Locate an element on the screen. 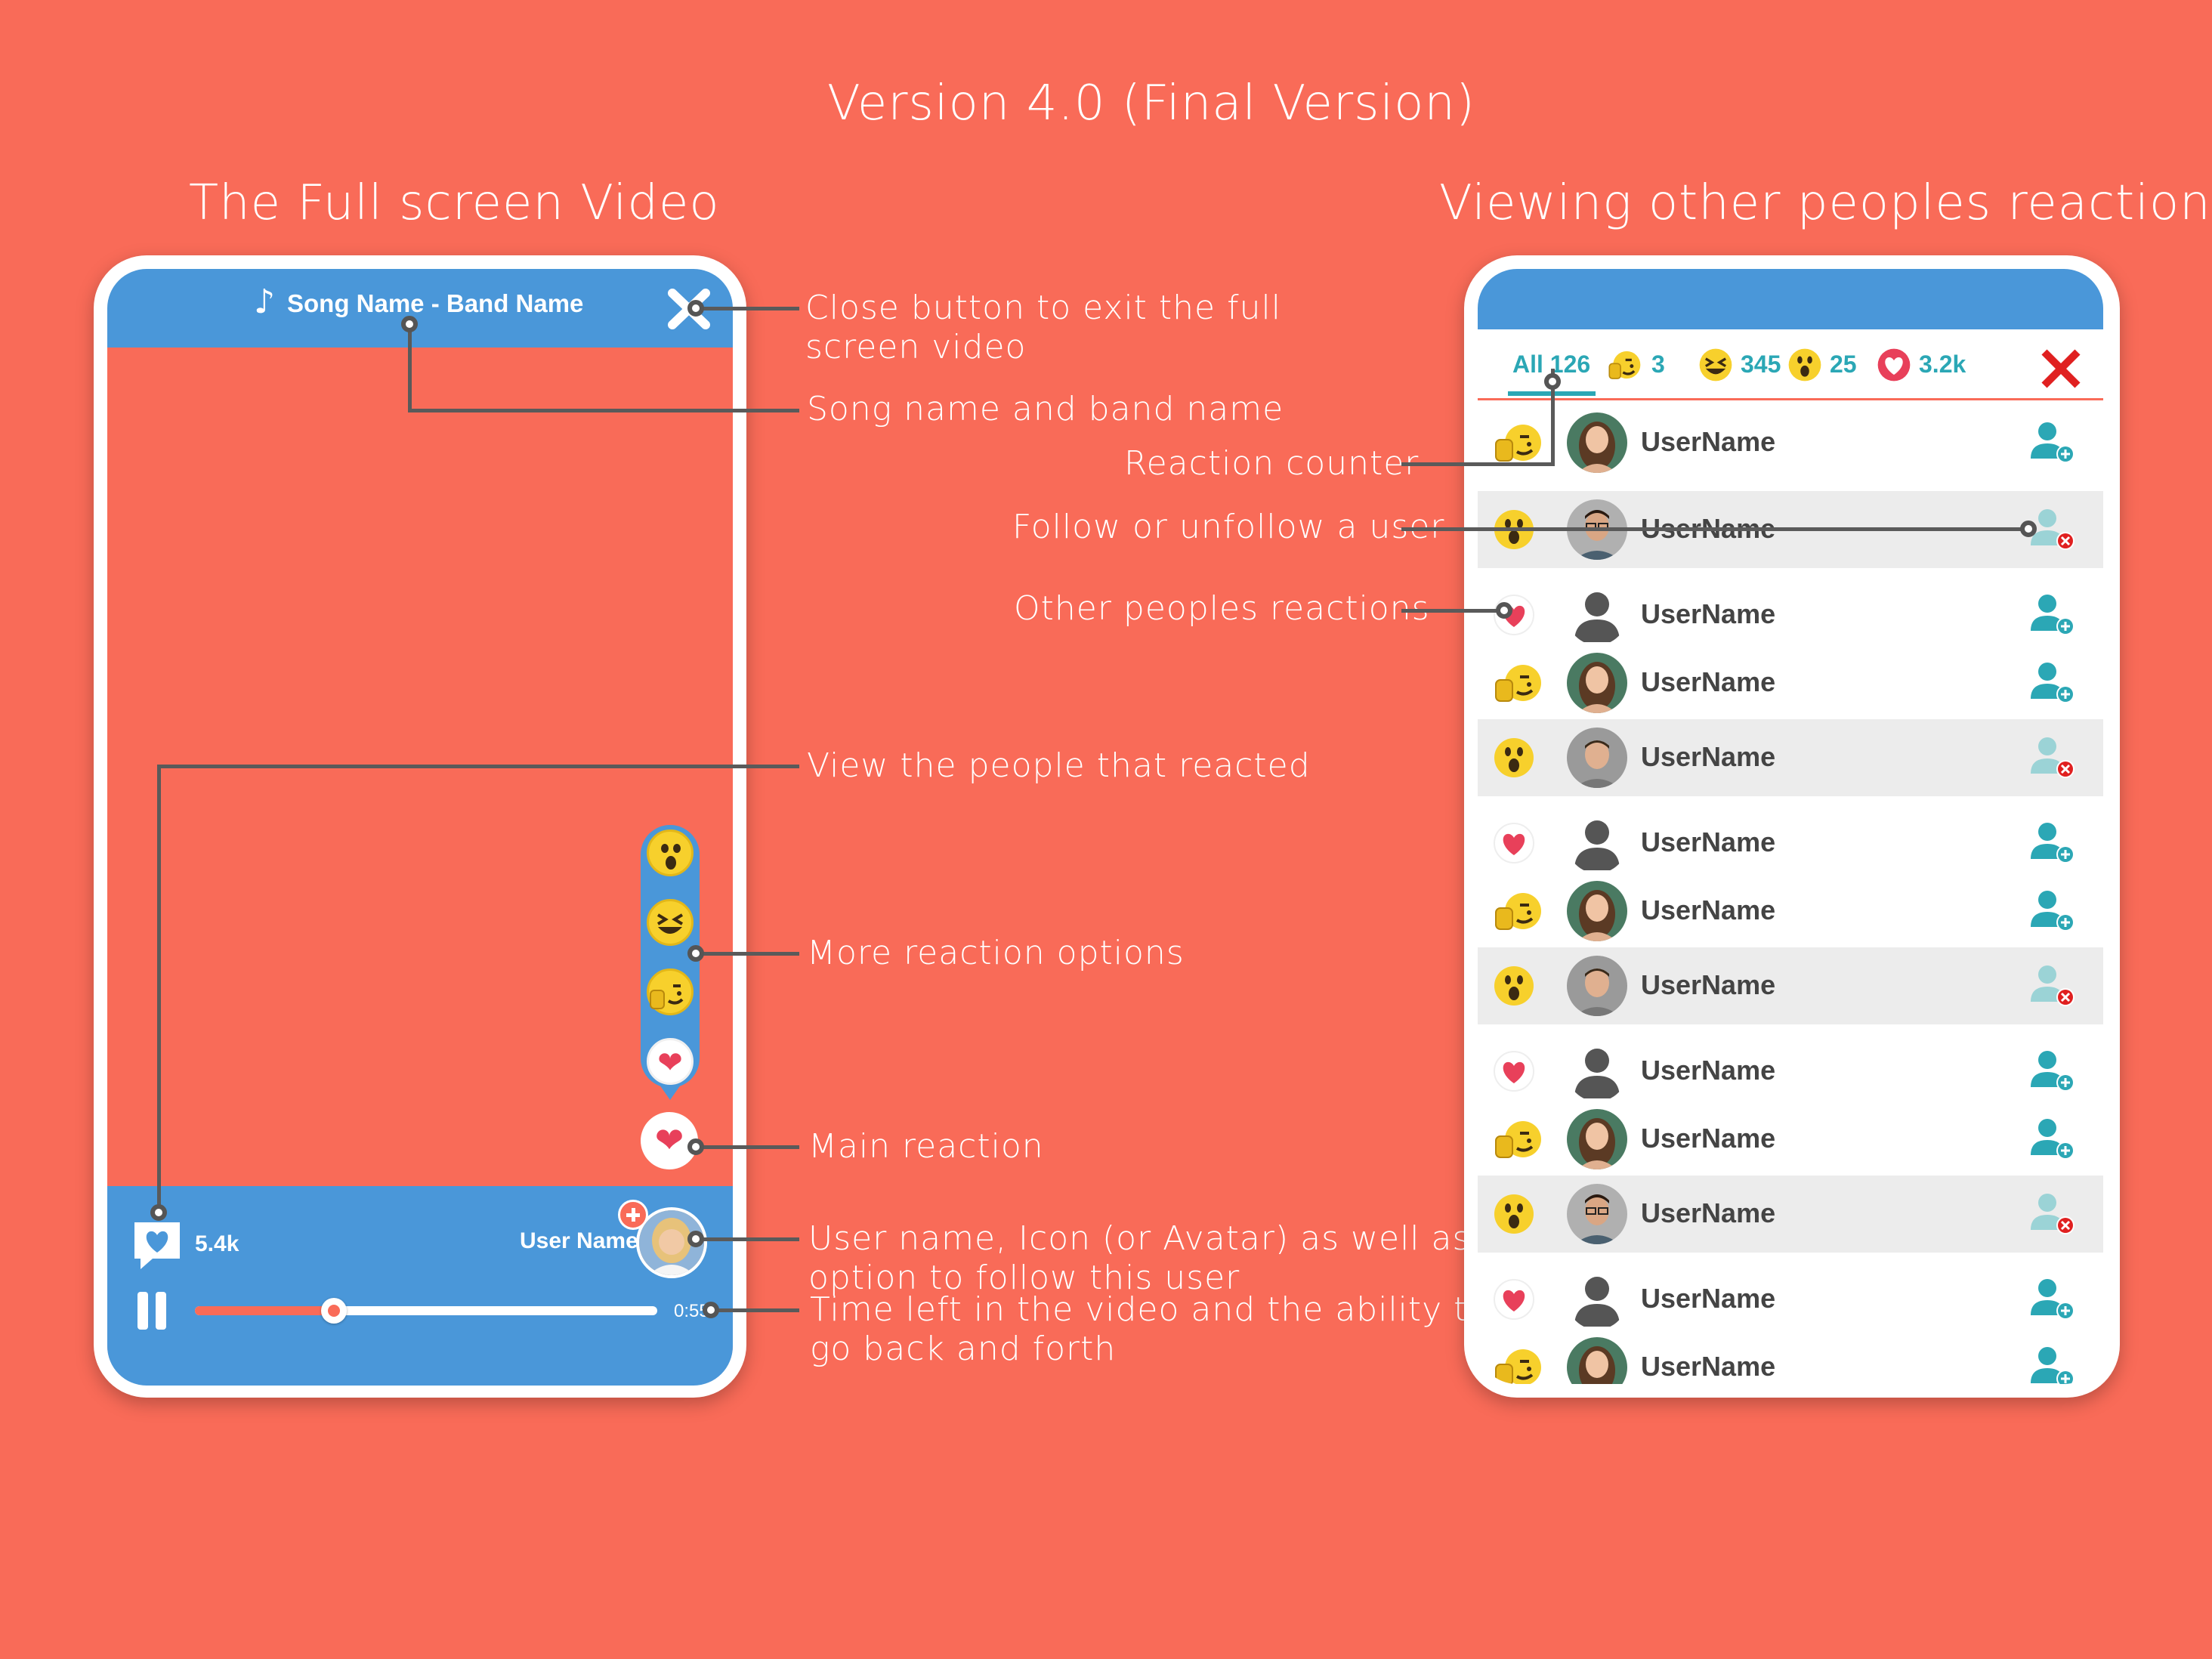 Image resolution: width=2212 pixels, height=1659 pixels. close-icon is located at coordinates (2061, 368).